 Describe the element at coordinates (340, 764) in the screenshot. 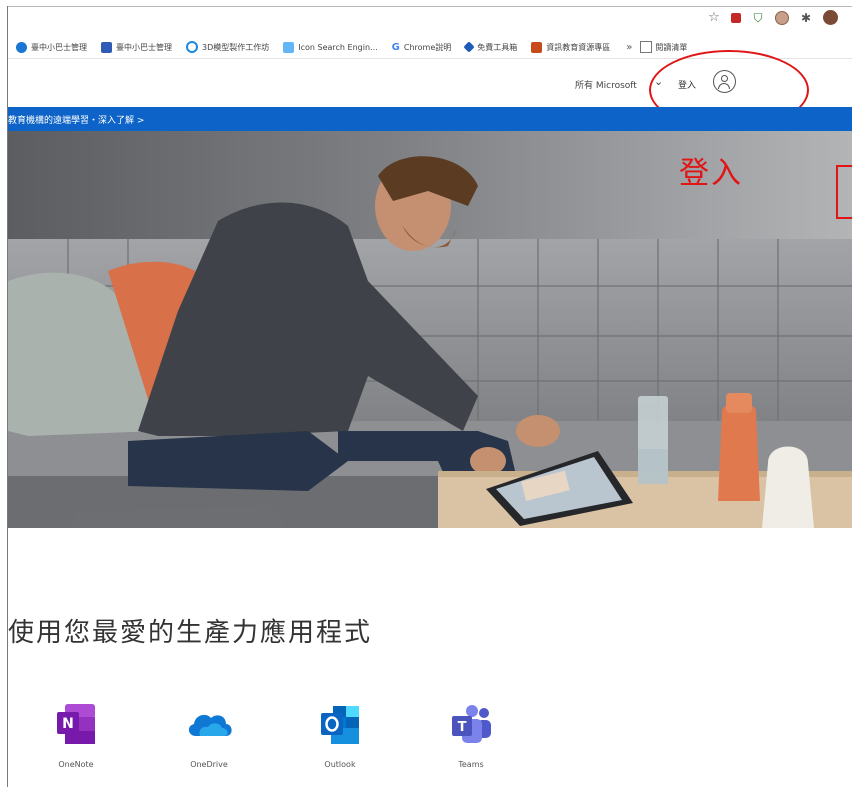

I see `app-label: Outlook` at that location.